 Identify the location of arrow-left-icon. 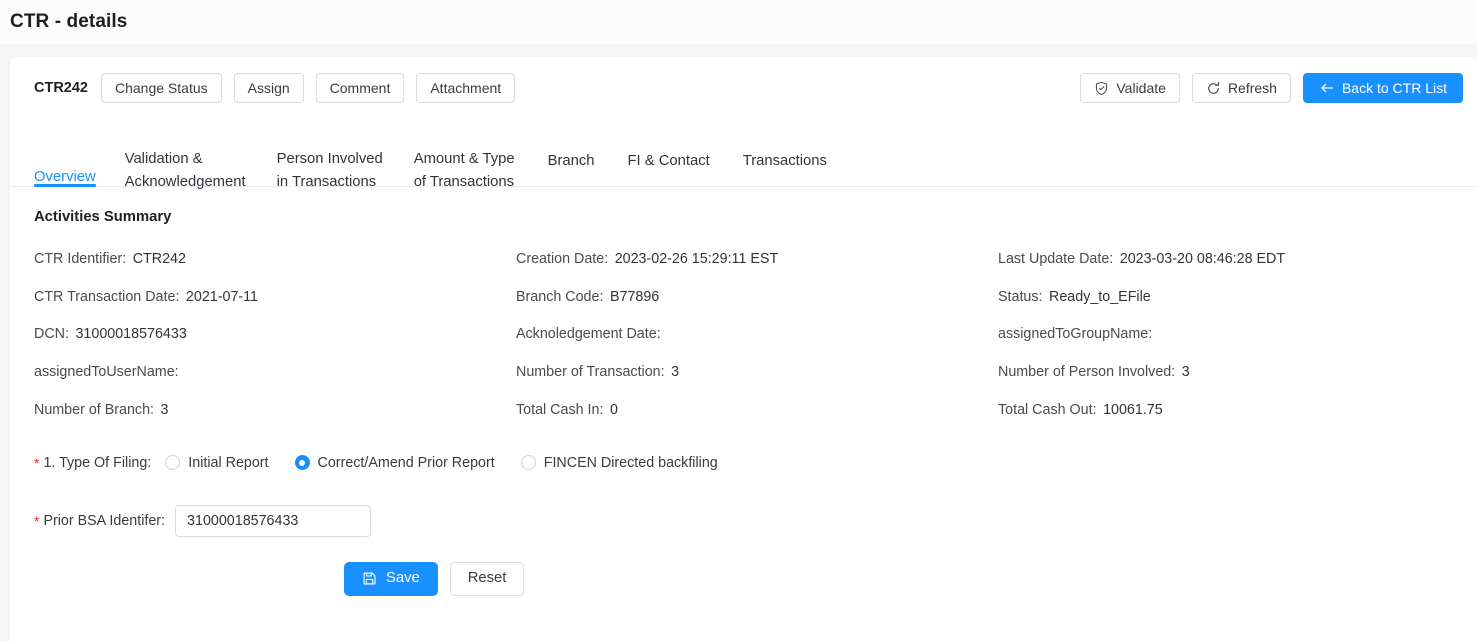
(1327, 88).